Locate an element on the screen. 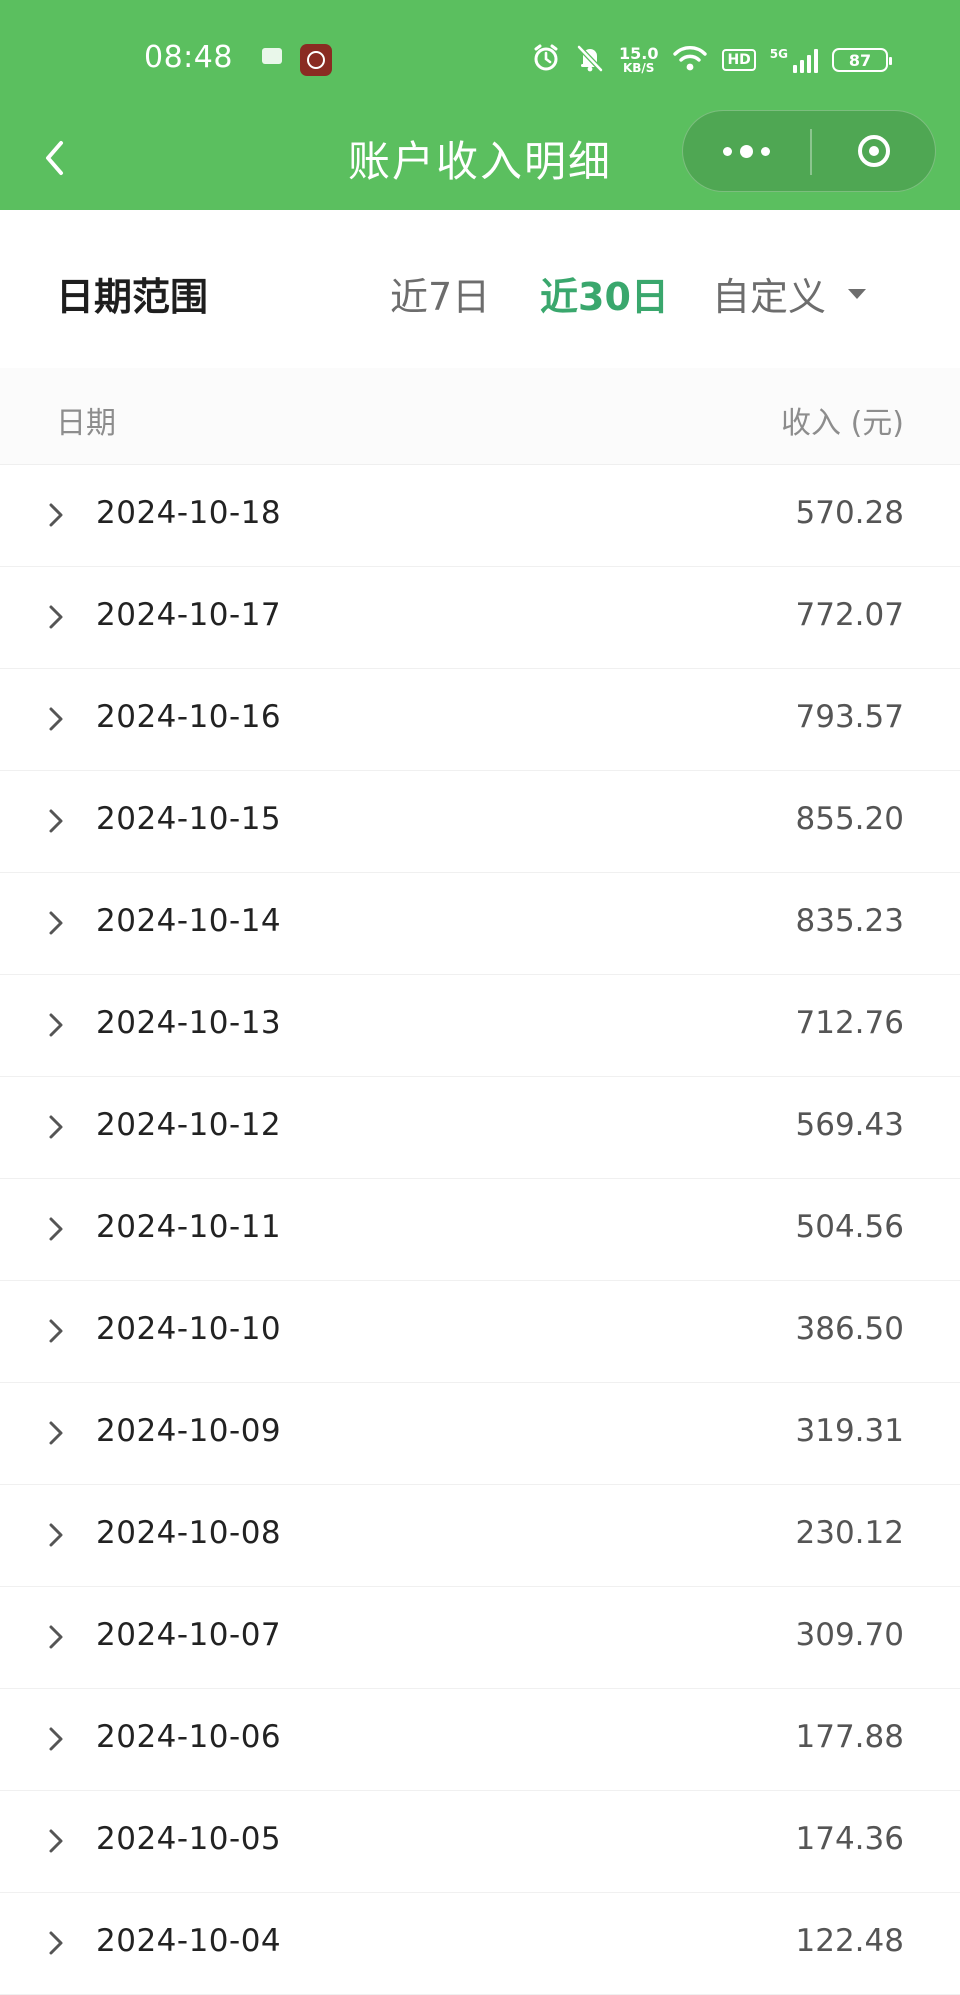 Image resolution: width=960 pixels, height=1995 pixels. table-row: 2024-10-10 386.50 is located at coordinates (480, 1332).